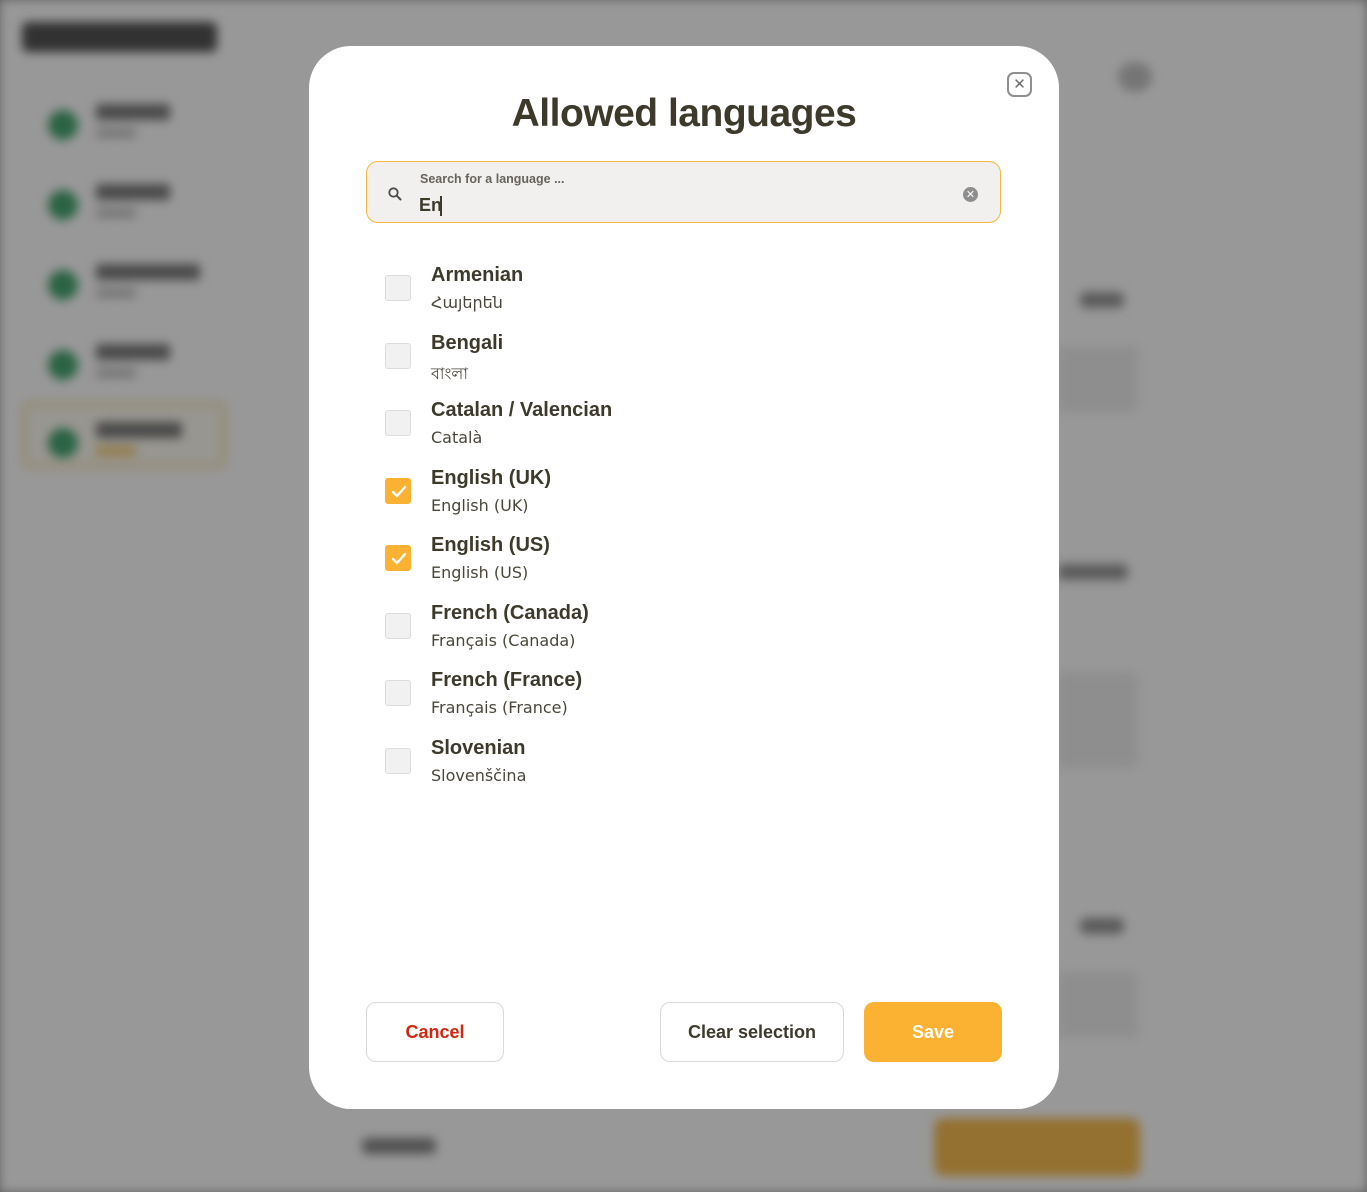  What do you see at coordinates (490, 545) in the screenshot?
I see `language-name: English (US)` at bounding box center [490, 545].